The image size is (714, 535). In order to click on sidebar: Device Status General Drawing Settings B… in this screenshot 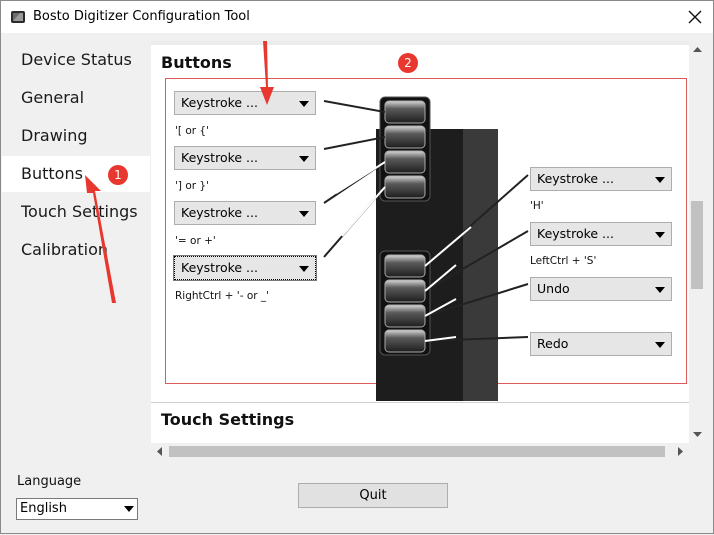, I will do `click(76, 169)`.